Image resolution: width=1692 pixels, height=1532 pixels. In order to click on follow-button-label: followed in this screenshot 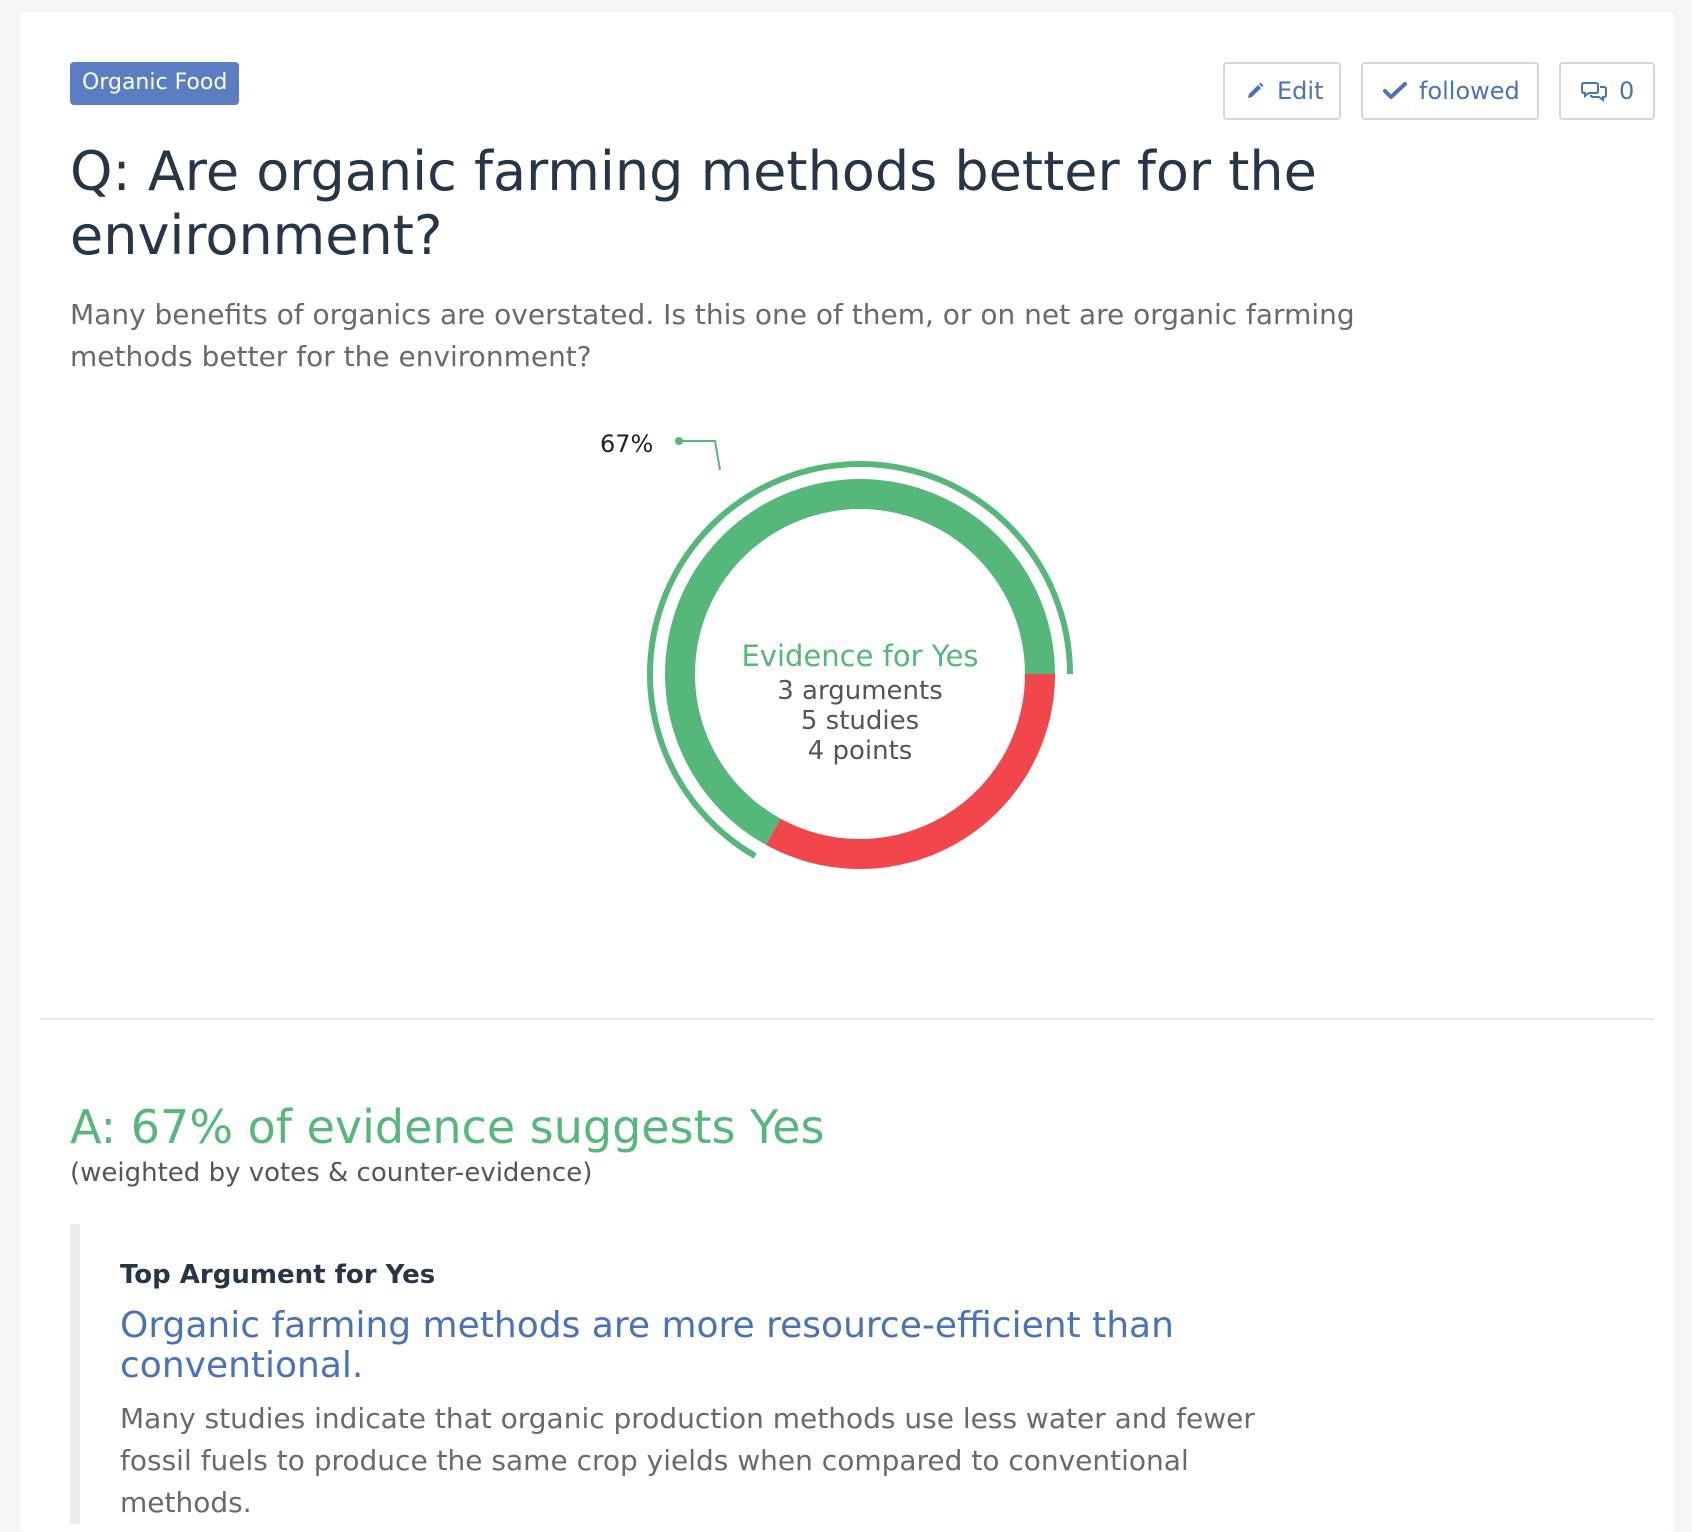, I will do `click(1469, 91)`.